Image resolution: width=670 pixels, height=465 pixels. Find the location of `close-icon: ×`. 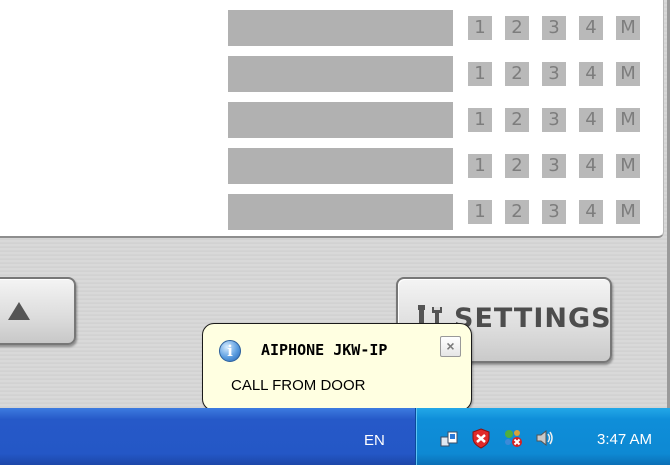

close-icon: × is located at coordinates (450, 346).